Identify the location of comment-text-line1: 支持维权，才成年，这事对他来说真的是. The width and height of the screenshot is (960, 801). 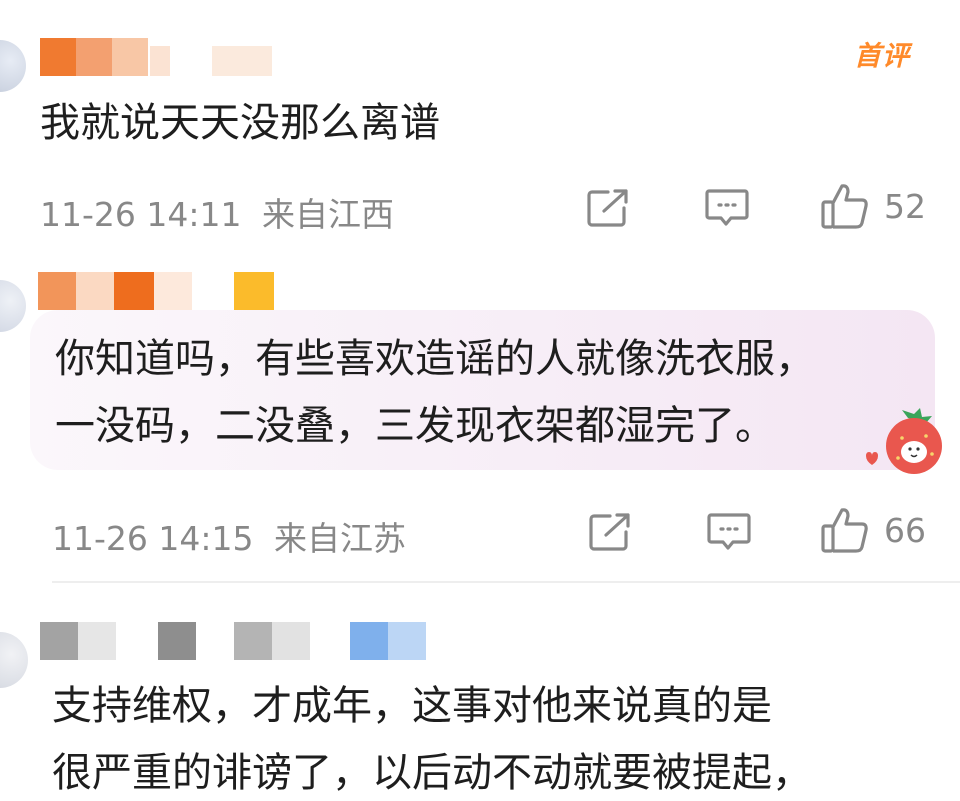
(412, 706).